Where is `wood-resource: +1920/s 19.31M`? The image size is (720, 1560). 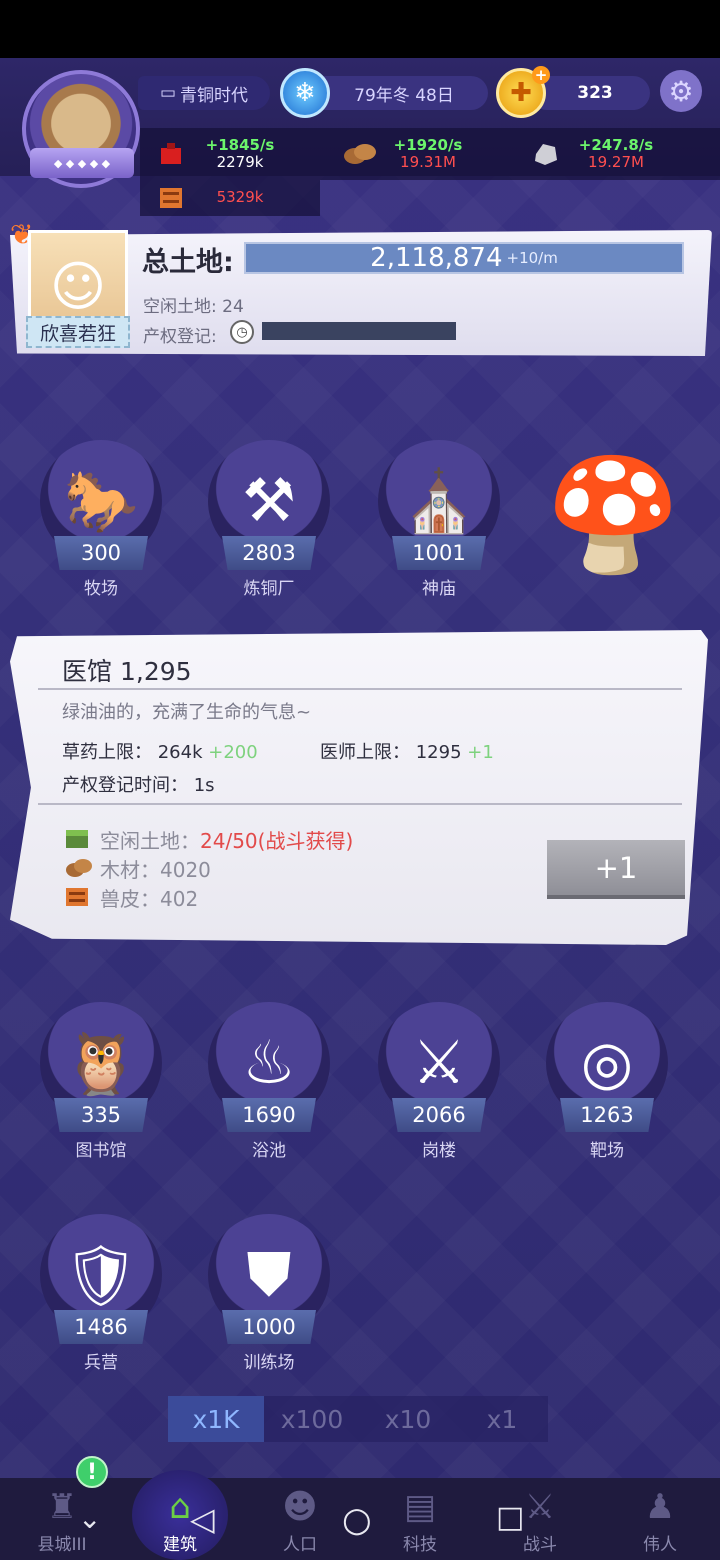
wood-resource: +1920/s 19.31M is located at coordinates (428, 154).